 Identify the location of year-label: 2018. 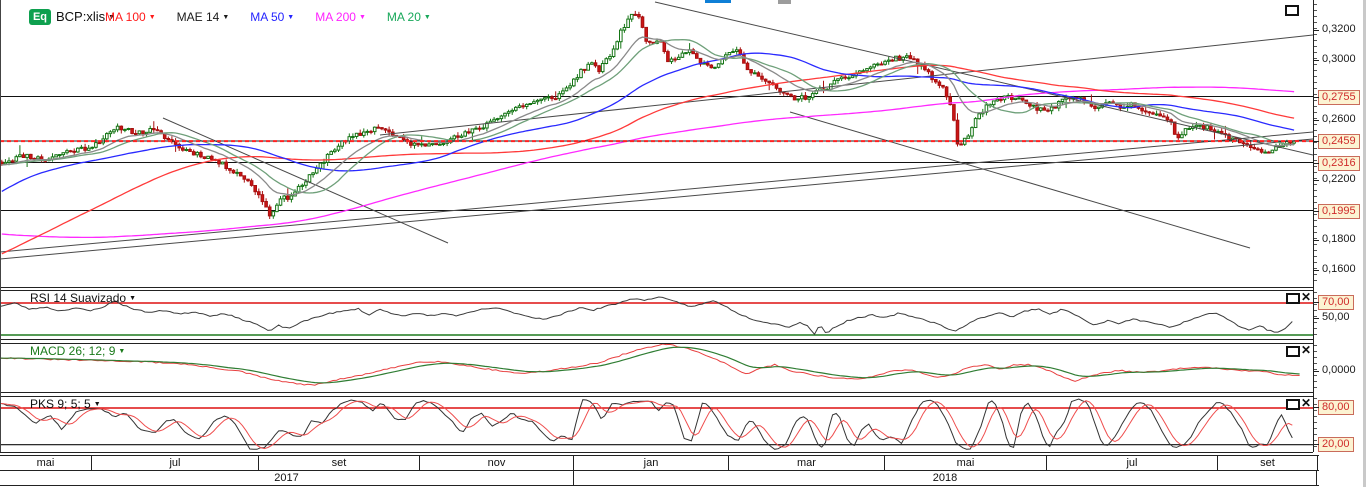
(945, 478).